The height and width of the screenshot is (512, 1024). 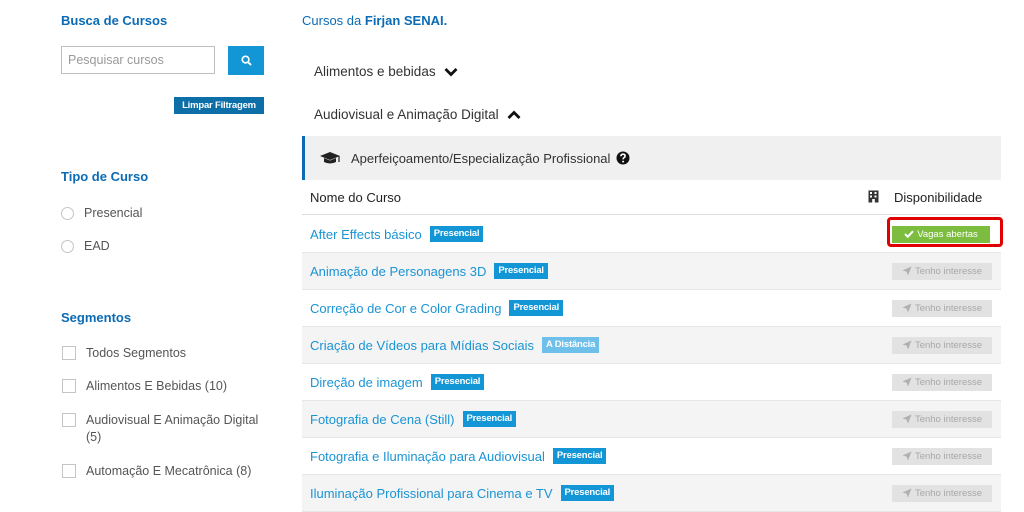 What do you see at coordinates (571, 345) in the screenshot?
I see `modality-badge: A Distância` at bounding box center [571, 345].